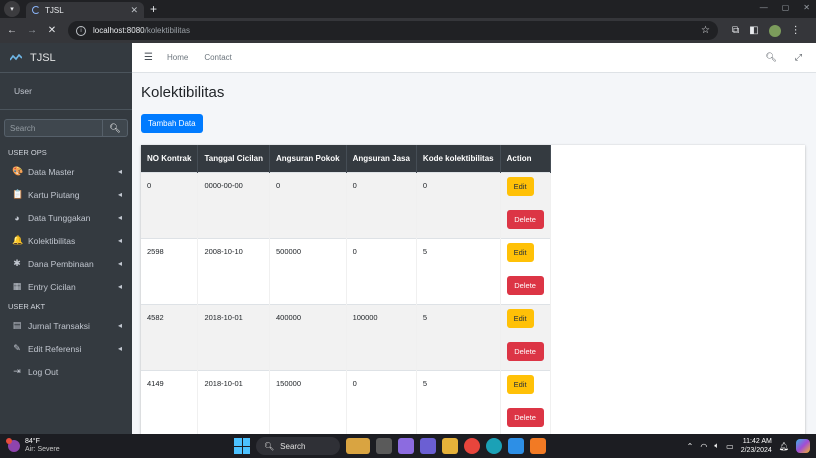  I want to click on windows-start-icon, so click(242, 446).